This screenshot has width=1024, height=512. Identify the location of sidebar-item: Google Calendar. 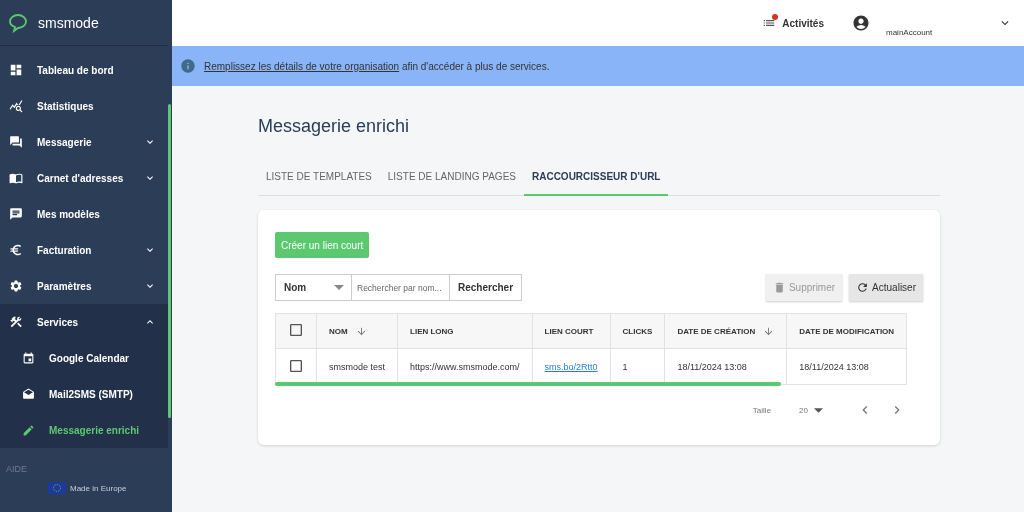
(84, 358).